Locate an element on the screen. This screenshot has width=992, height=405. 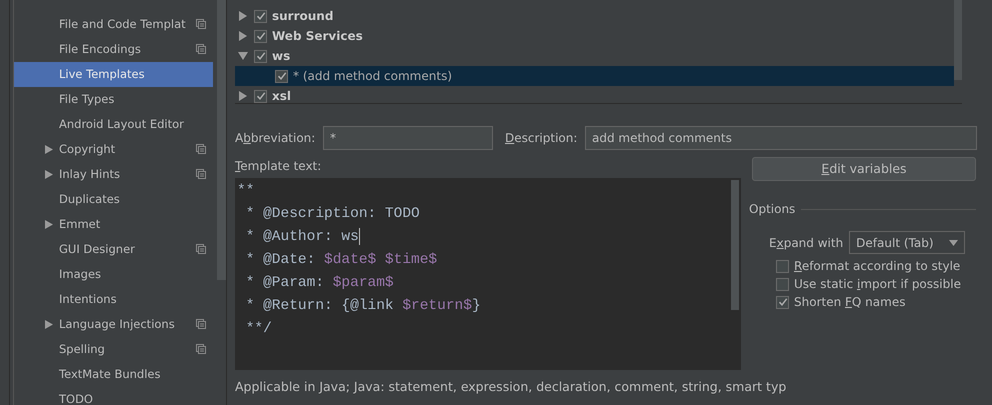
sidebar-item: File Types is located at coordinates (113, 99).